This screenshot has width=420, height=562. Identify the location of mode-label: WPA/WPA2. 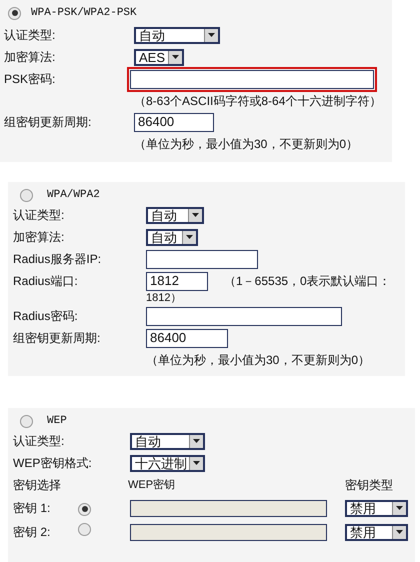
(73, 195).